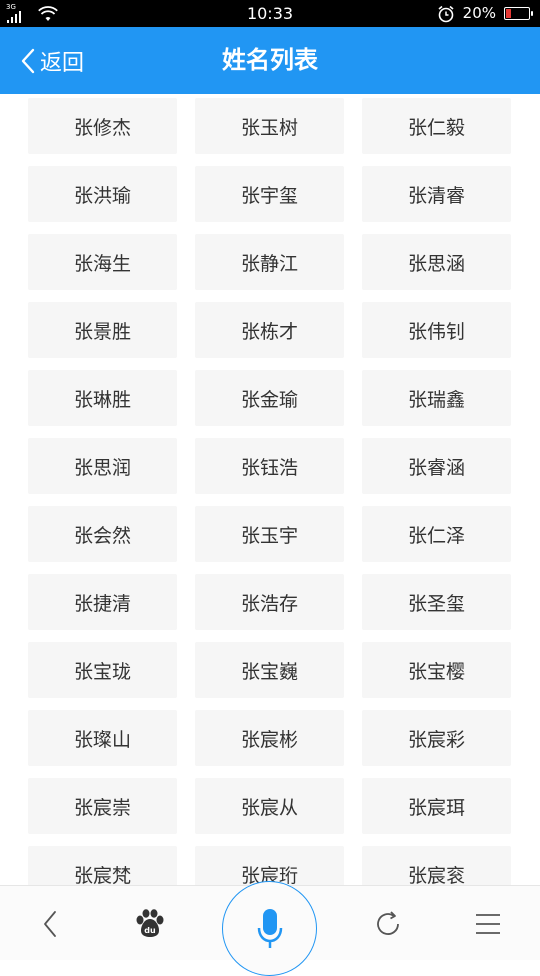 This screenshot has height=976, width=540. What do you see at coordinates (269, 262) in the screenshot?
I see `name-item: 张静江` at bounding box center [269, 262].